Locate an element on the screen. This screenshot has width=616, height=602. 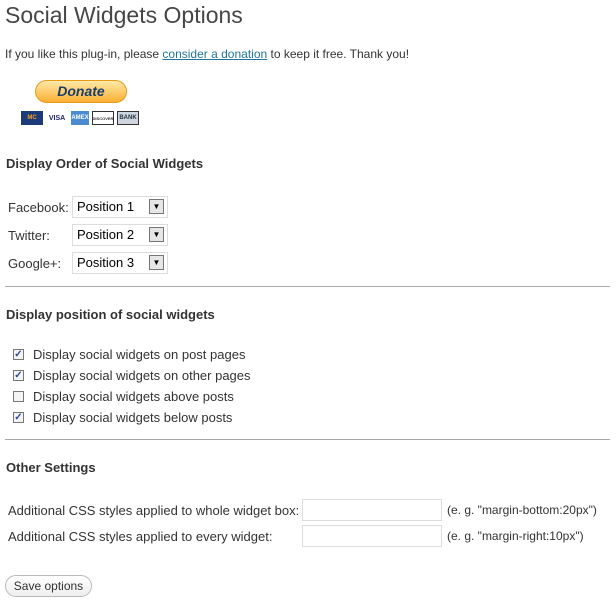
position-heading: Display position of social widgets is located at coordinates (110, 314).